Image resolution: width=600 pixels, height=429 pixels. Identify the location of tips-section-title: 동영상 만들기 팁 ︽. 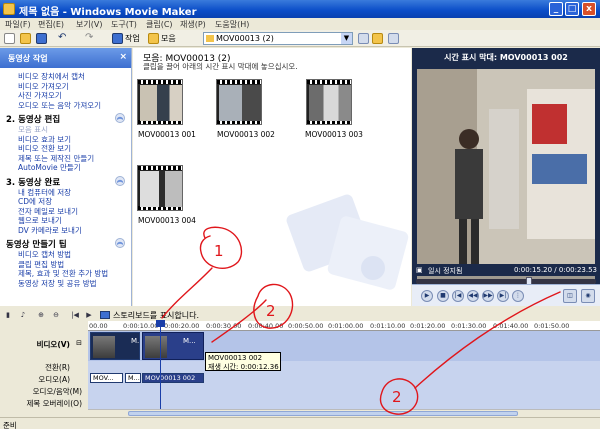
(68, 244).